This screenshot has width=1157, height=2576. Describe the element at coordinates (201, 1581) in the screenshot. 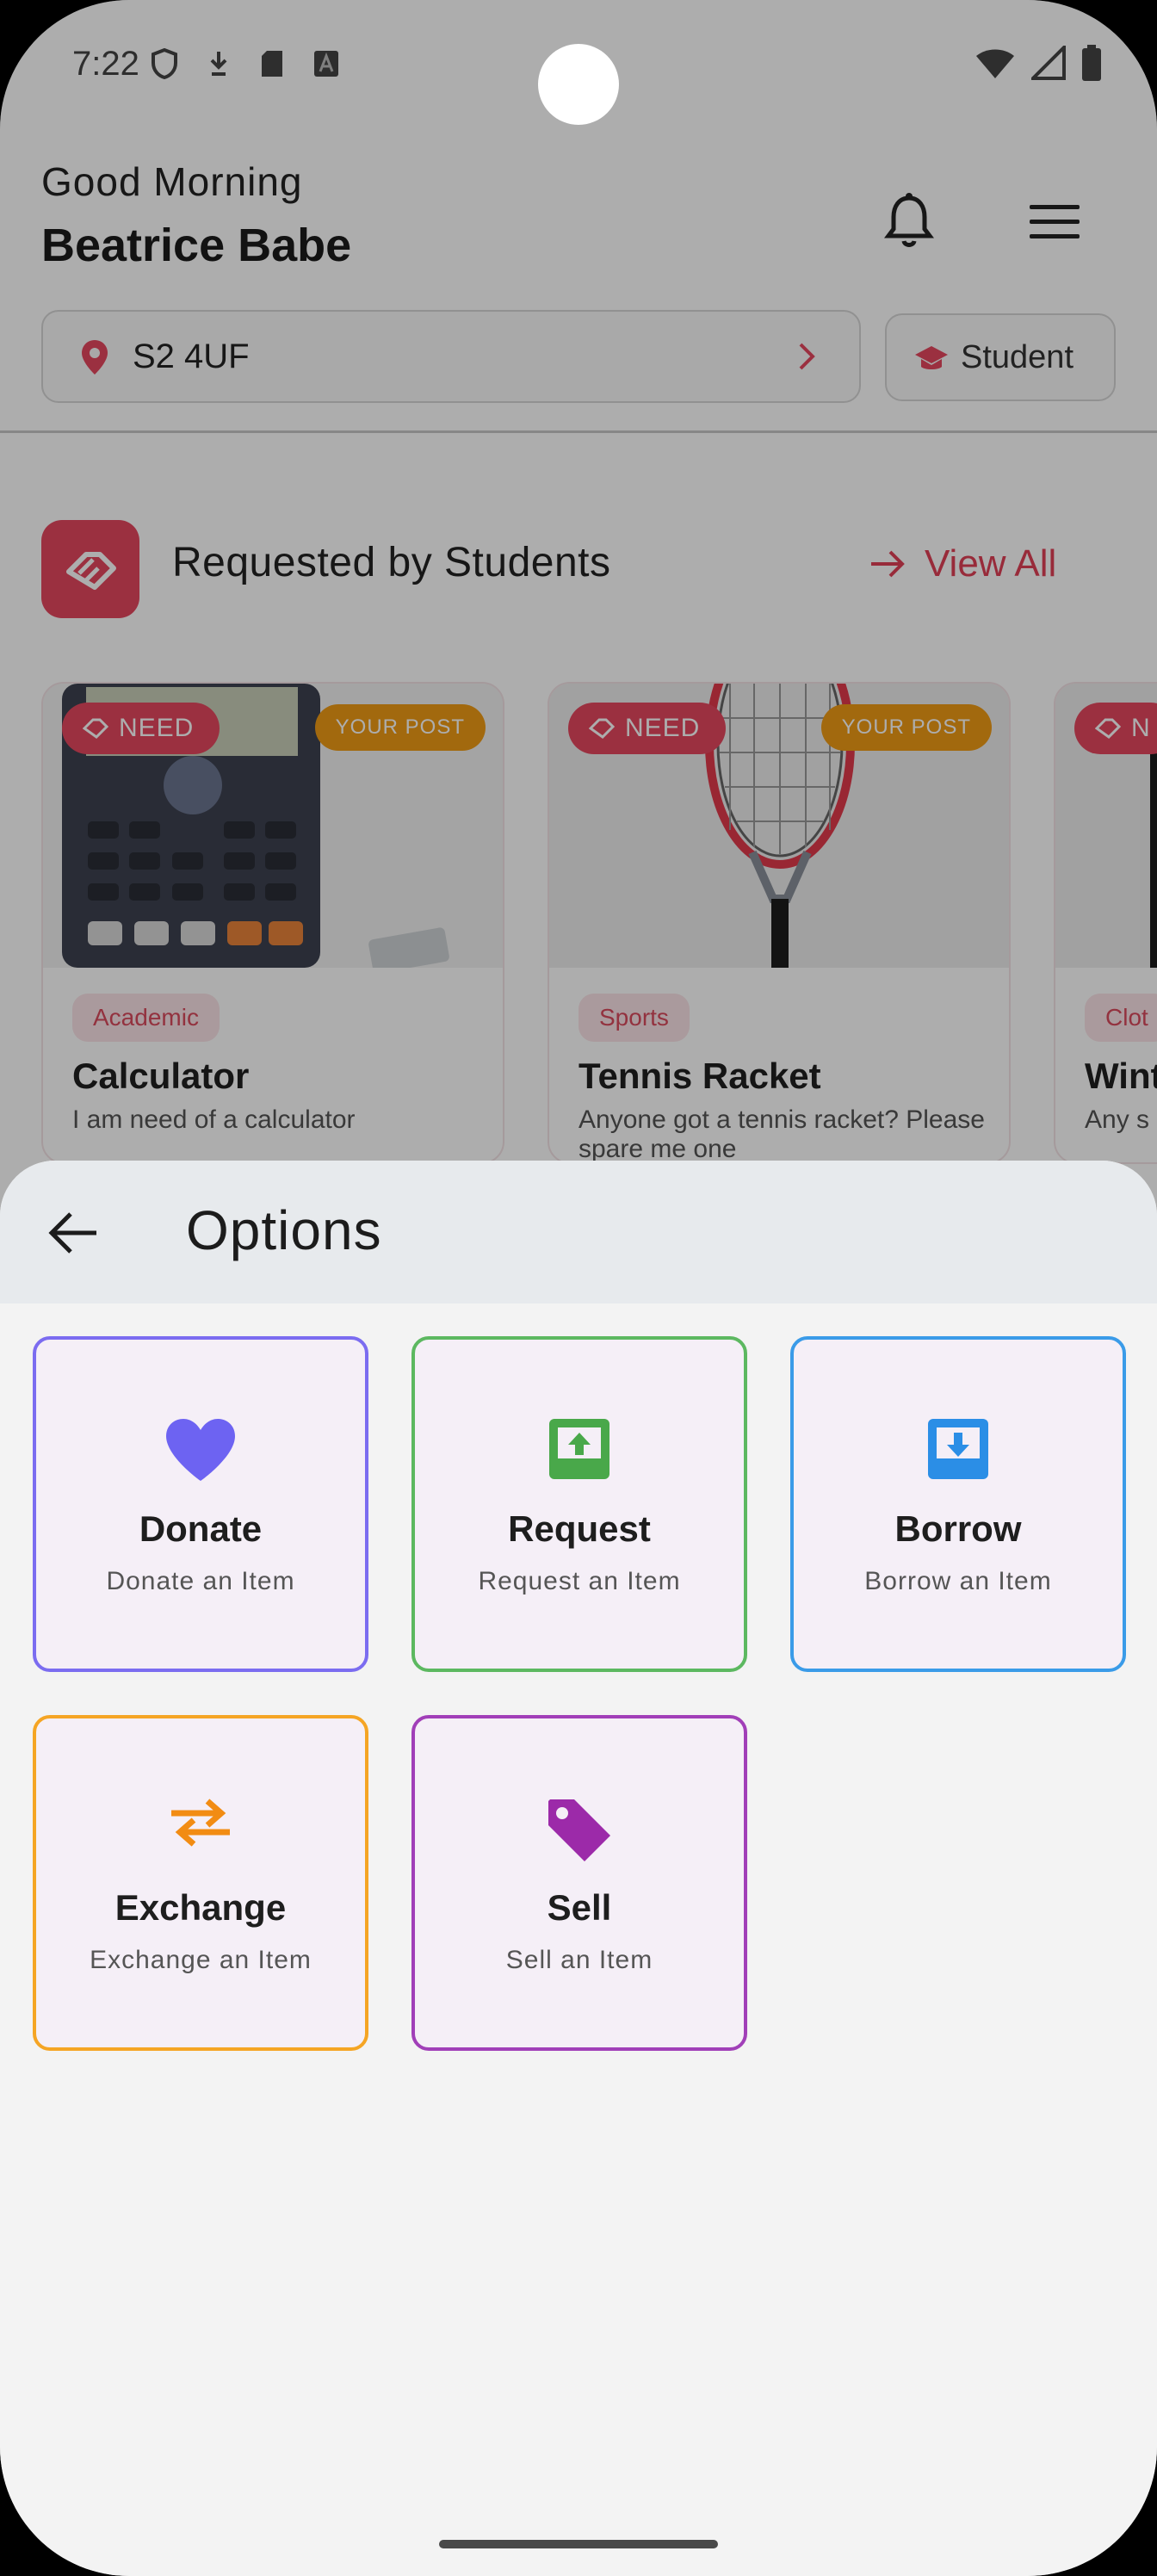

I see `option-subtitle: Donate an Item` at that location.